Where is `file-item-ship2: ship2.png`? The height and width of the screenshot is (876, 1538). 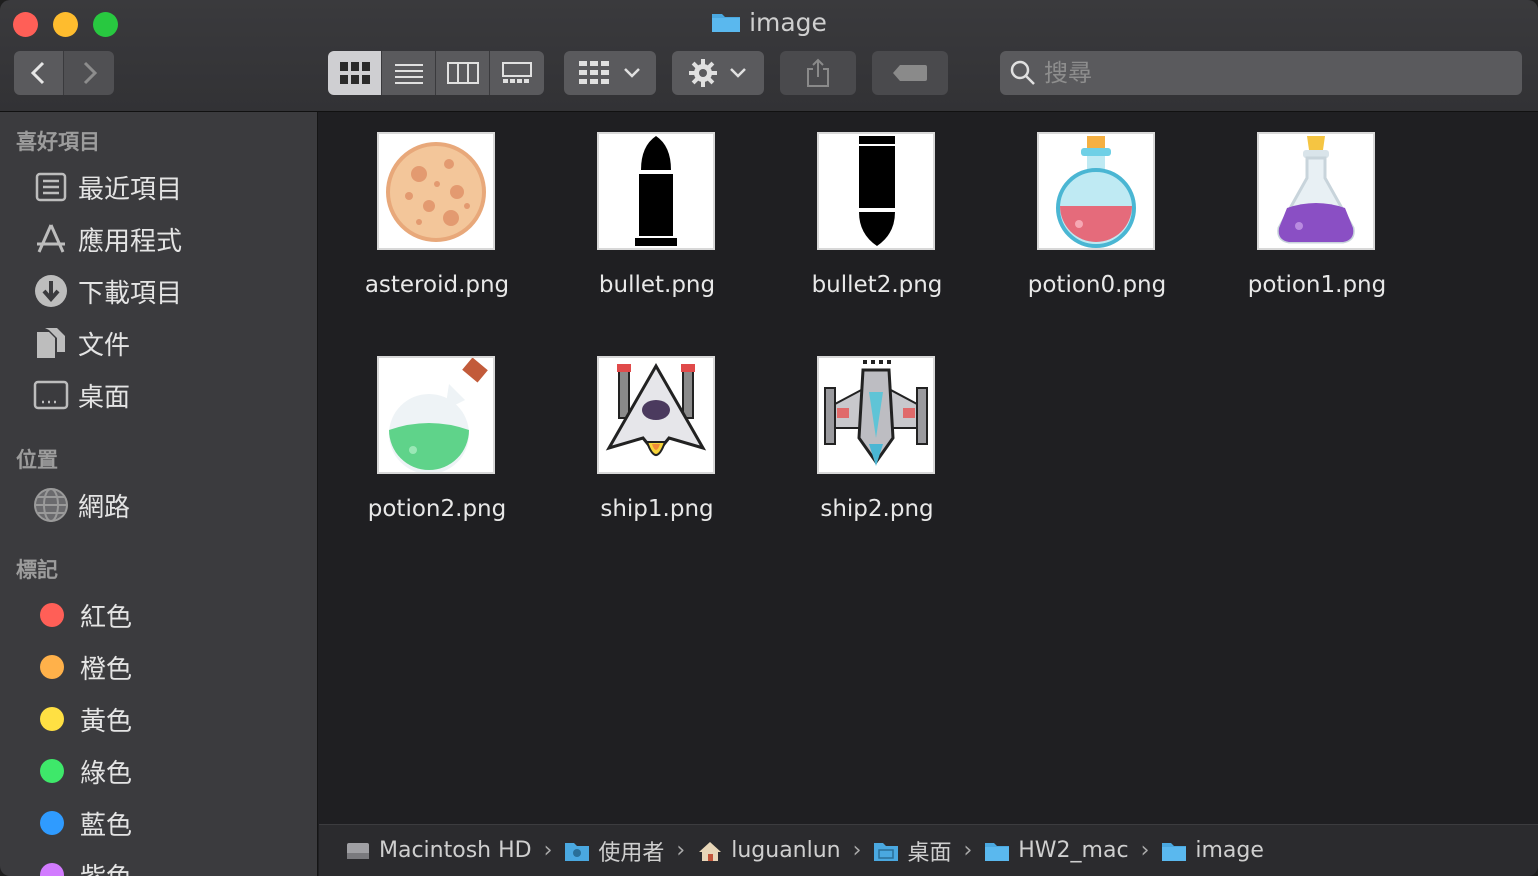 file-item-ship2: ship2.png is located at coordinates (877, 448).